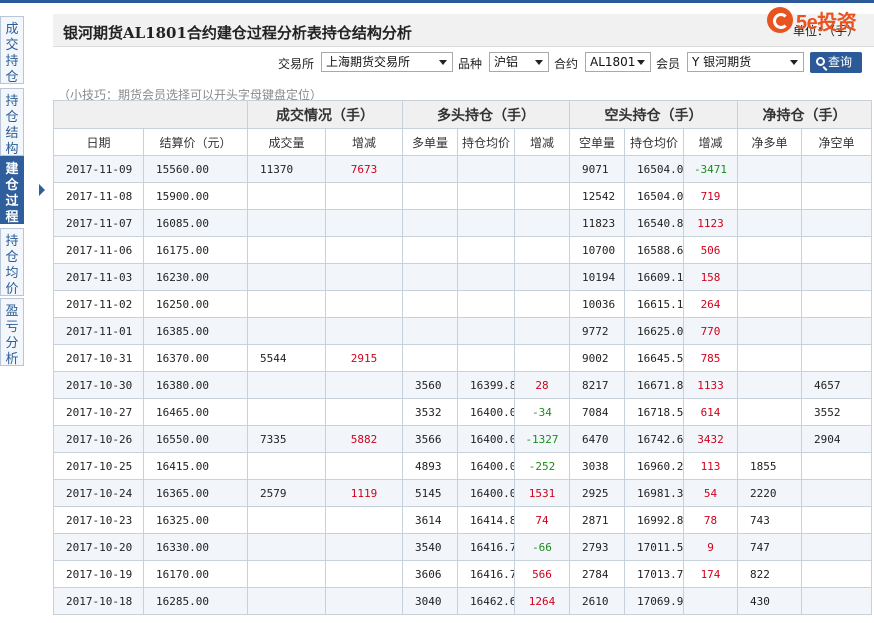 This screenshot has width=874, height=623. What do you see at coordinates (12, 122) in the screenshot?
I see `side-tab-position-structure: 持仓结构` at bounding box center [12, 122].